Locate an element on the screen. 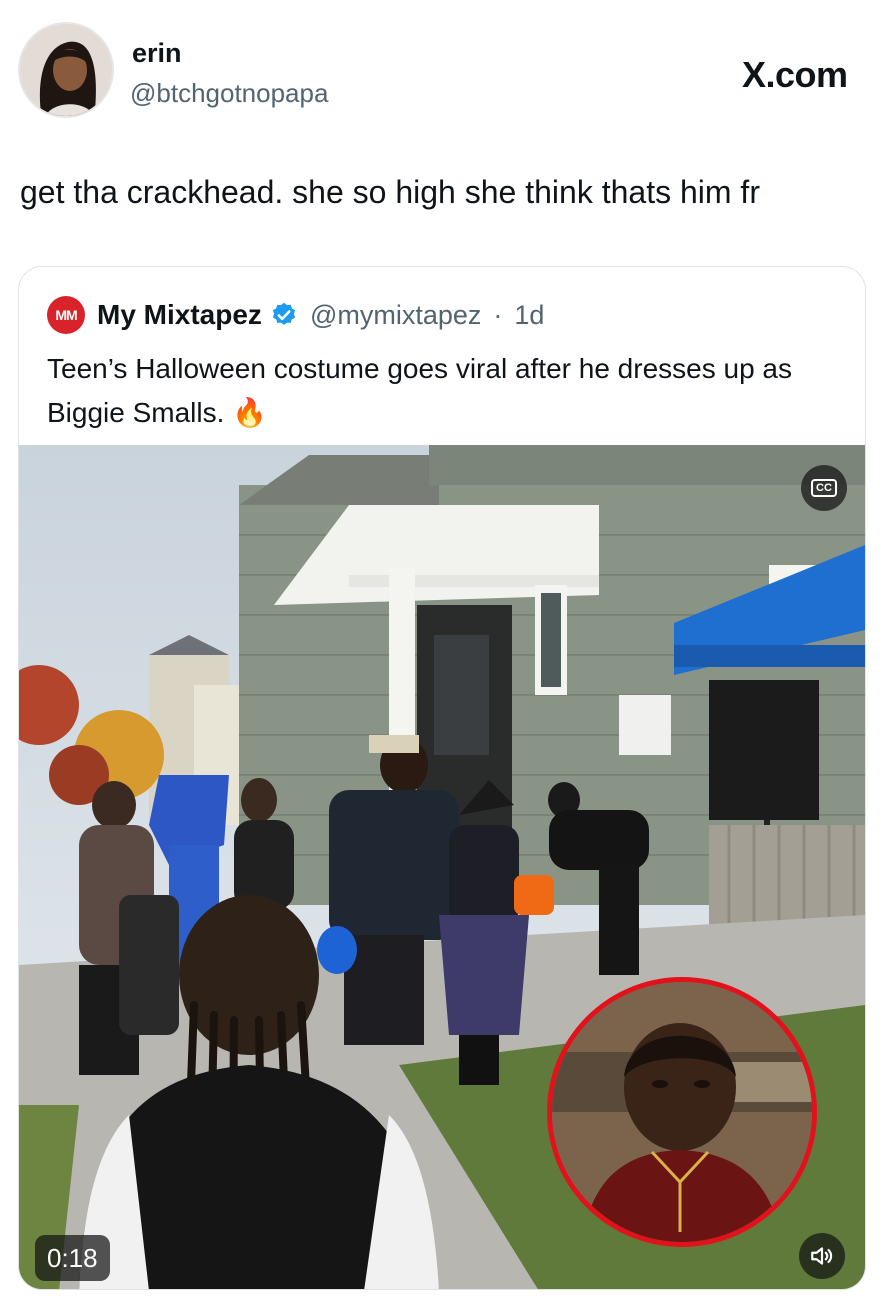 The image size is (884, 1310). quoted-author-logo: MM is located at coordinates (66, 315).